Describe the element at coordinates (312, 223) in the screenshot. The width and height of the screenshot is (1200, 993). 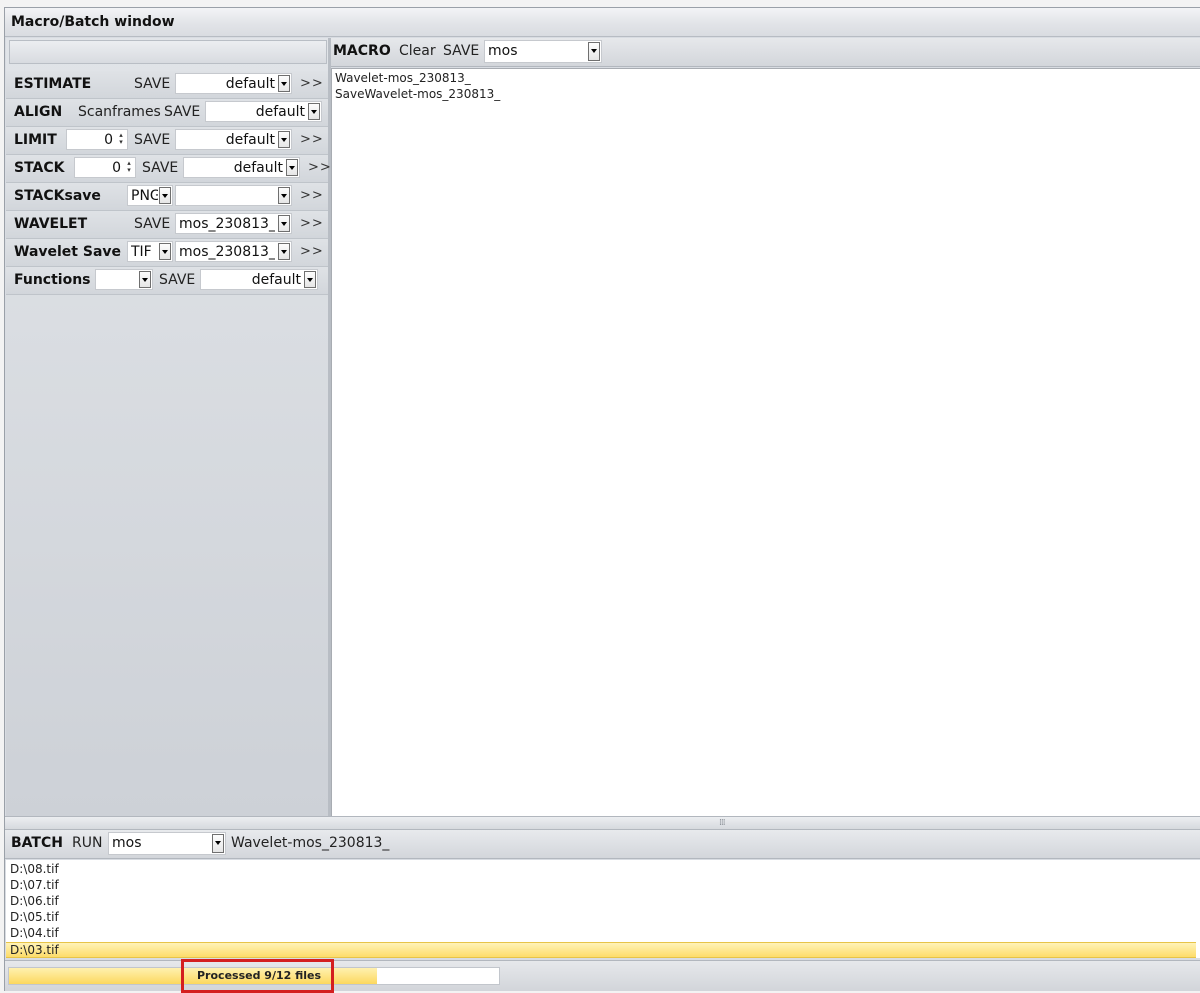
I see `wavelet-more-button: >>` at that location.